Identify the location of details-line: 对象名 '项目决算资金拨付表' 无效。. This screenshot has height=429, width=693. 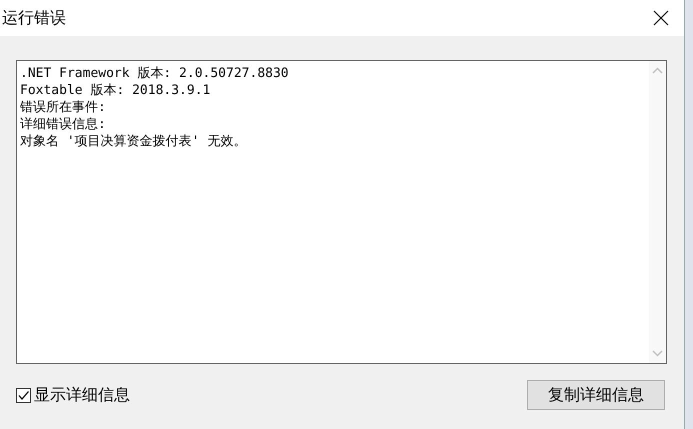
(133, 141).